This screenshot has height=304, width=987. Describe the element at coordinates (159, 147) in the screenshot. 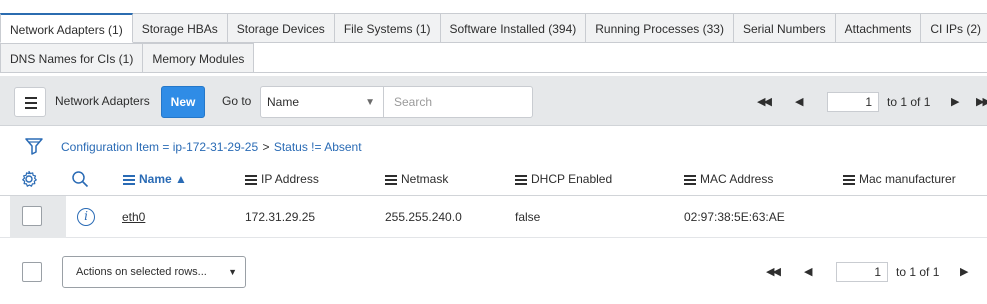

I see `breadcrumb-condition-ci: Configuration Item = ip-172-31-29-25` at that location.